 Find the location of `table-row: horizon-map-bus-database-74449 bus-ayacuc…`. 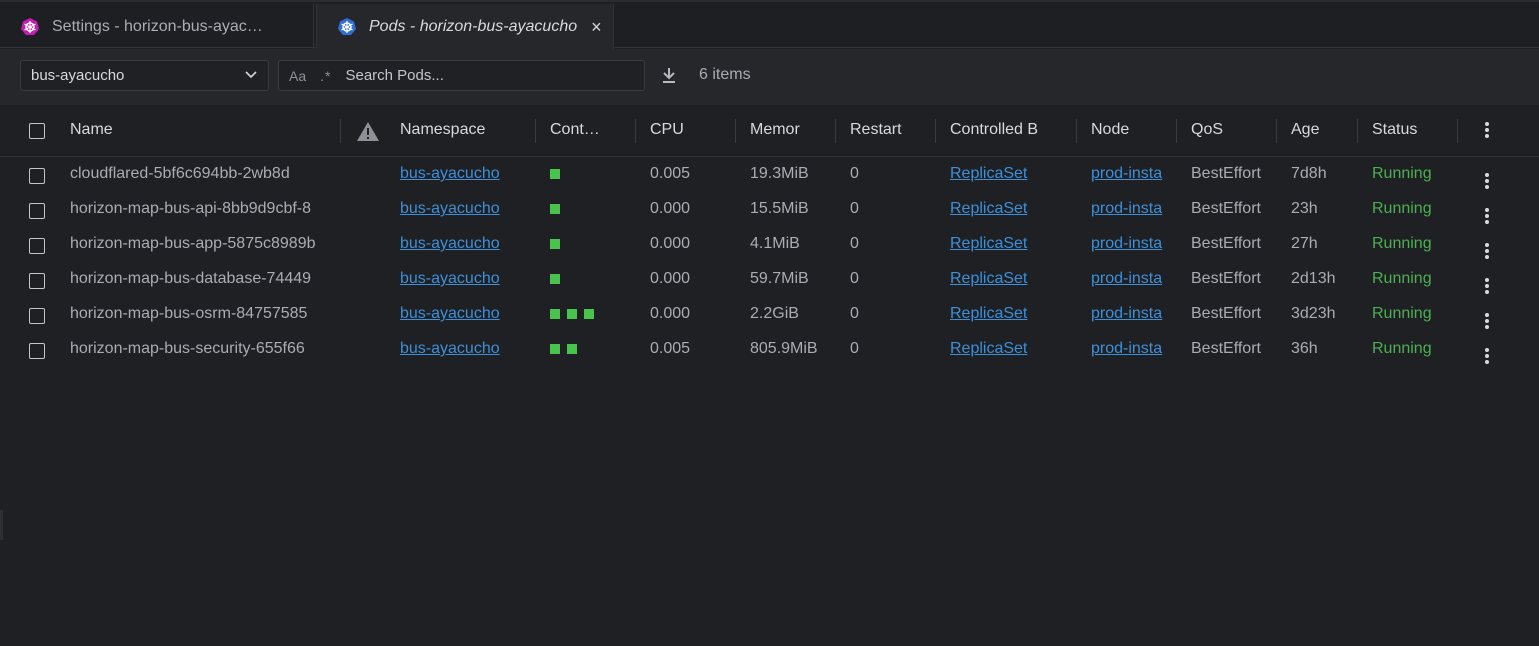

table-row: horizon-map-bus-database-74449 bus-ayacuc… is located at coordinates (769, 285).